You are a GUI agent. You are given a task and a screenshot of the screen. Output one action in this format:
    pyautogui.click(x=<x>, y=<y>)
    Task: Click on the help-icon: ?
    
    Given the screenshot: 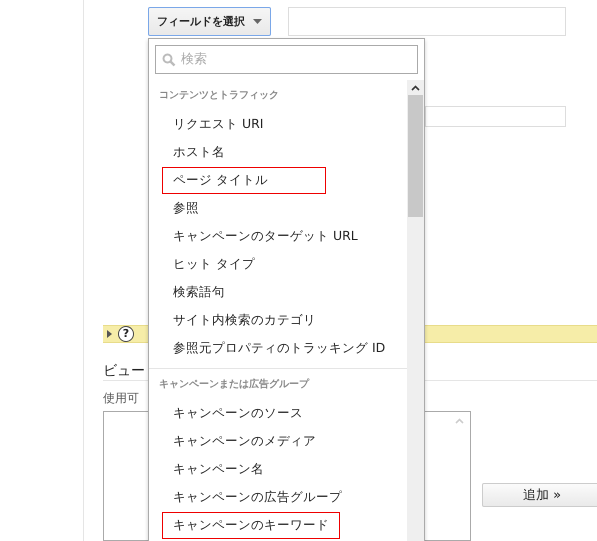 What is the action you would take?
    pyautogui.click(x=126, y=334)
    